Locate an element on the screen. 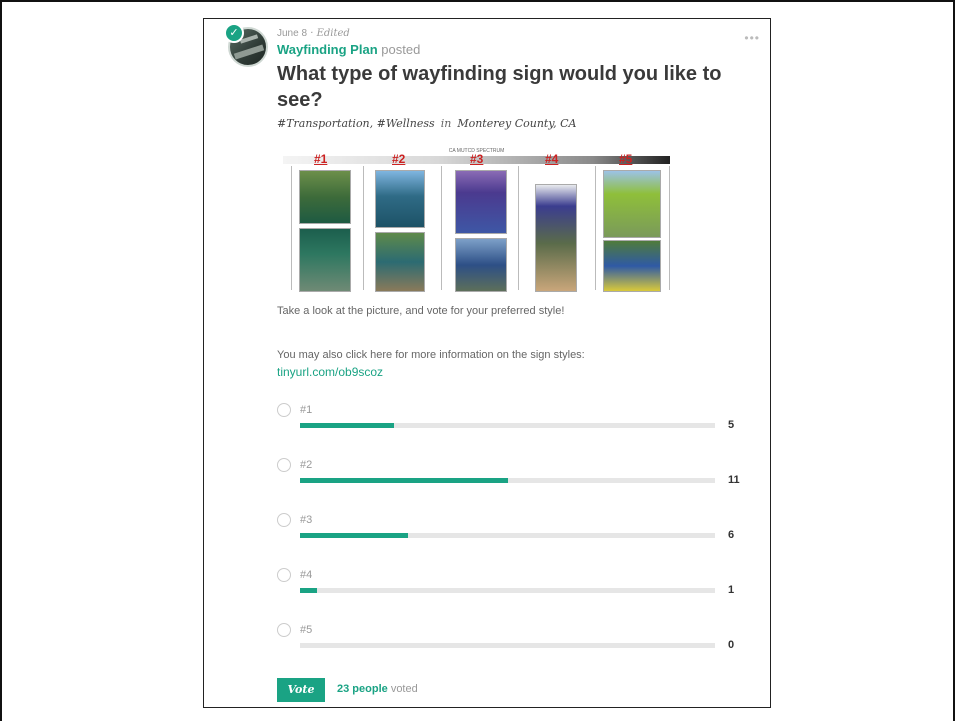 This screenshot has width=957, height=721. poll-option: #4 1 is located at coordinates (512, 588).